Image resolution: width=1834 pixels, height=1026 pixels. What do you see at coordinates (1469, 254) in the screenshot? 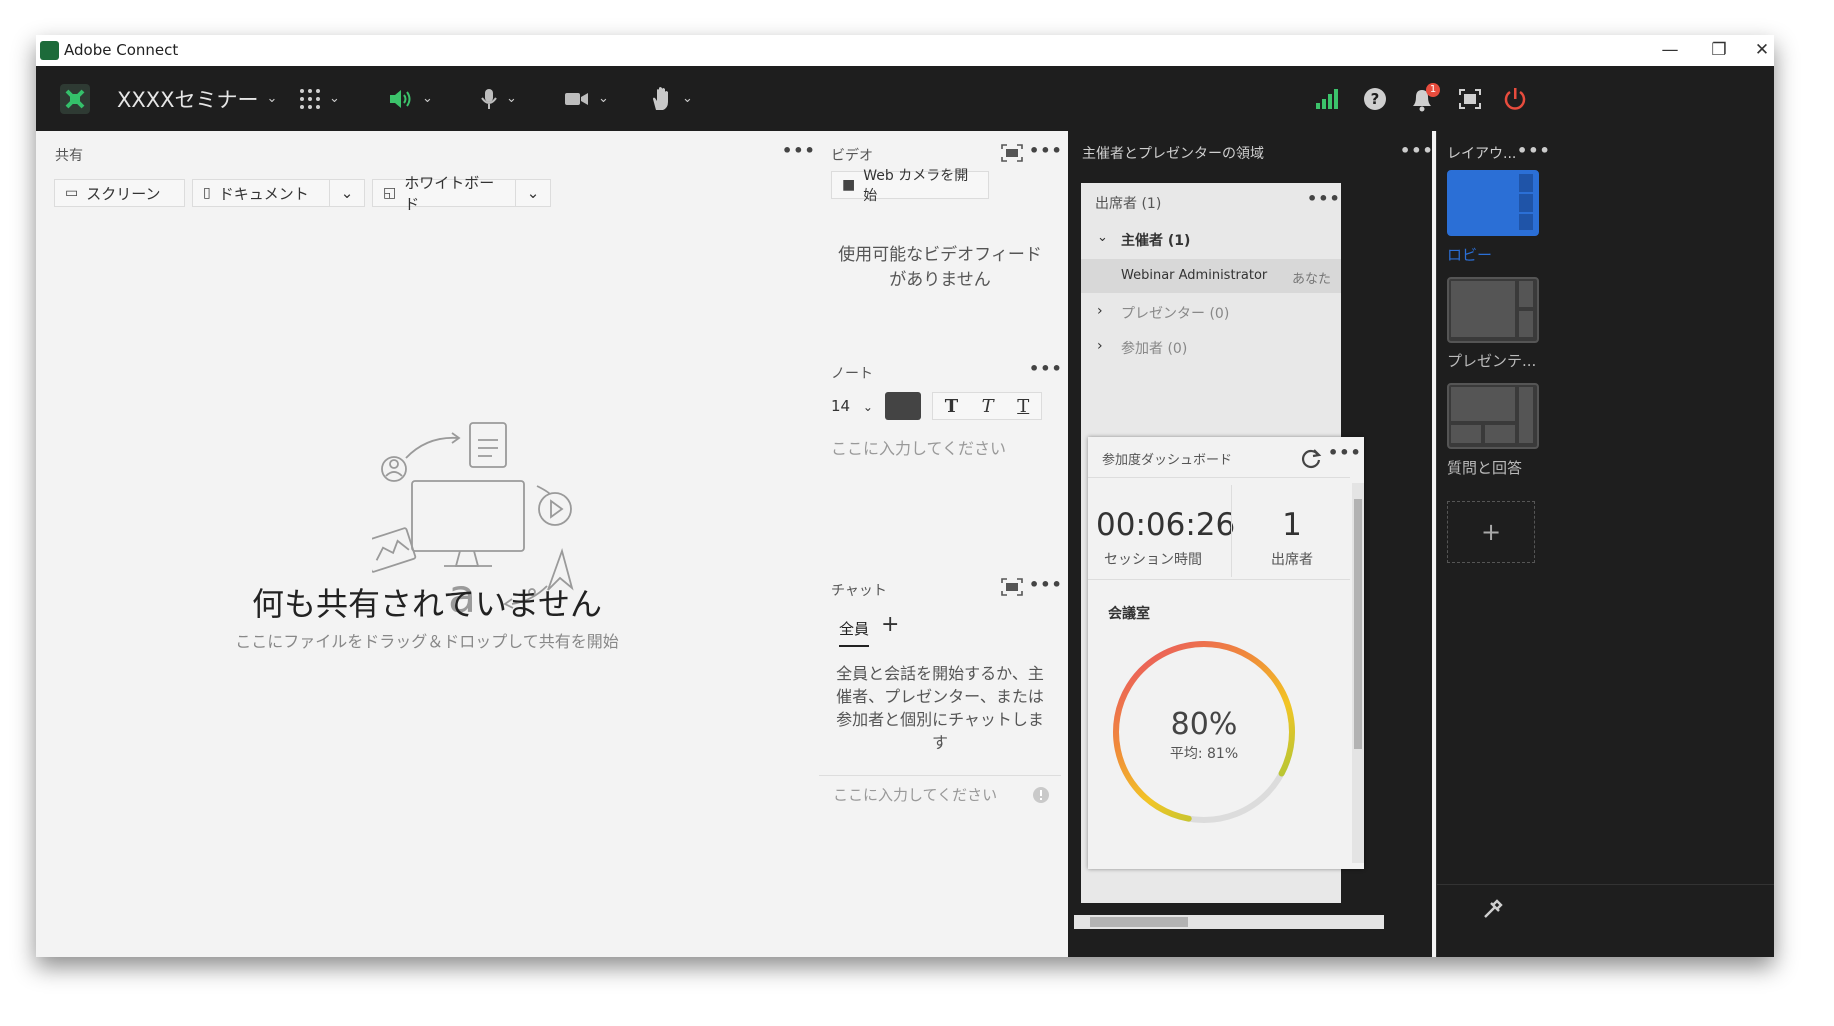
I see `layout-label-lobby: ロビー` at bounding box center [1469, 254].